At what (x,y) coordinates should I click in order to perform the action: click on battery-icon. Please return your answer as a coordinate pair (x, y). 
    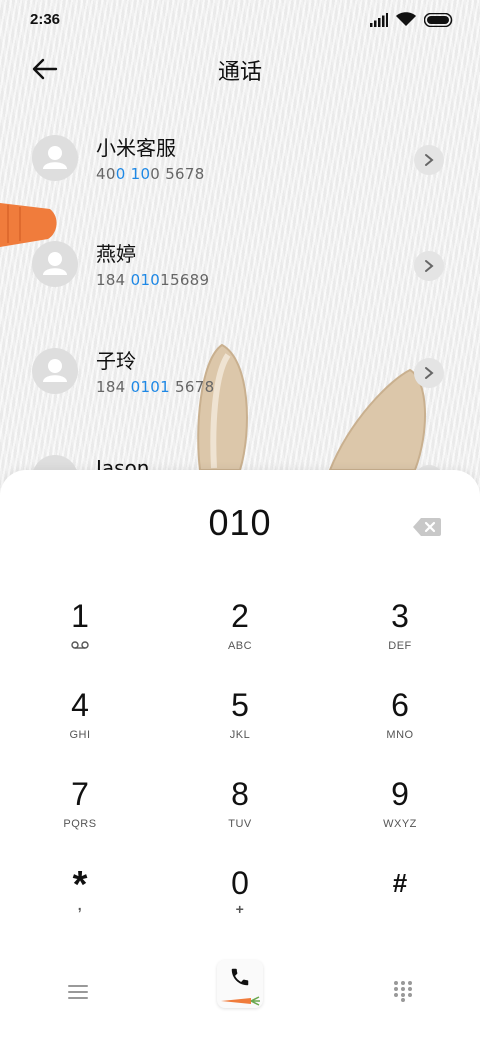
    Looking at the image, I should click on (438, 19).